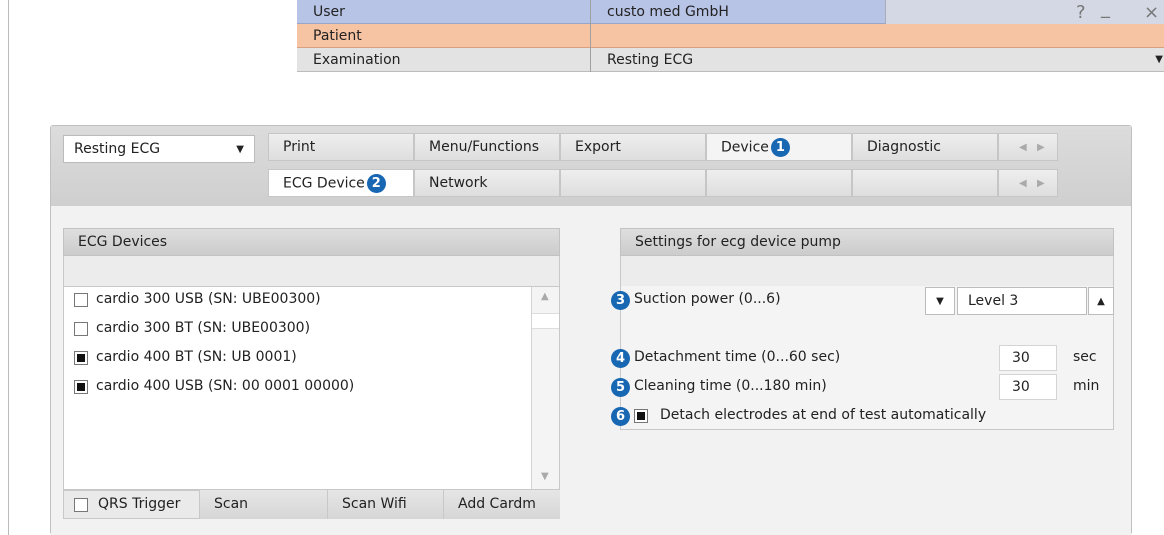 This screenshot has height=535, width=1164. Describe the element at coordinates (738, 242) in the screenshot. I see `pump-settings-title: Settings for ecg device pump` at that location.